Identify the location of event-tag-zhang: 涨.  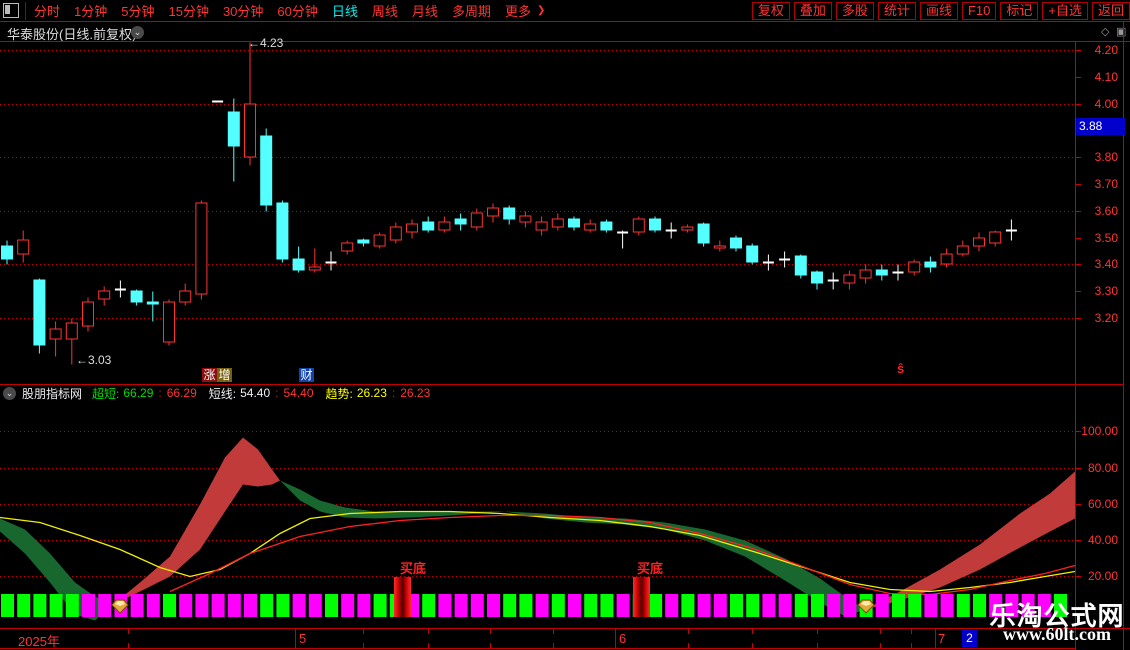
(209, 375).